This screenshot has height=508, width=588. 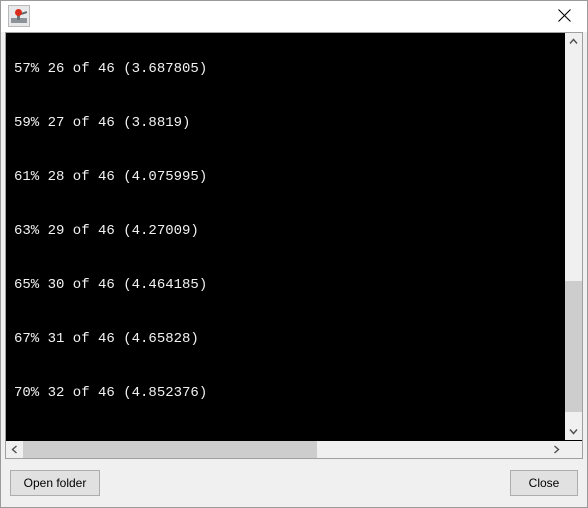 I want to click on chevron-down-icon, so click(x=573, y=432).